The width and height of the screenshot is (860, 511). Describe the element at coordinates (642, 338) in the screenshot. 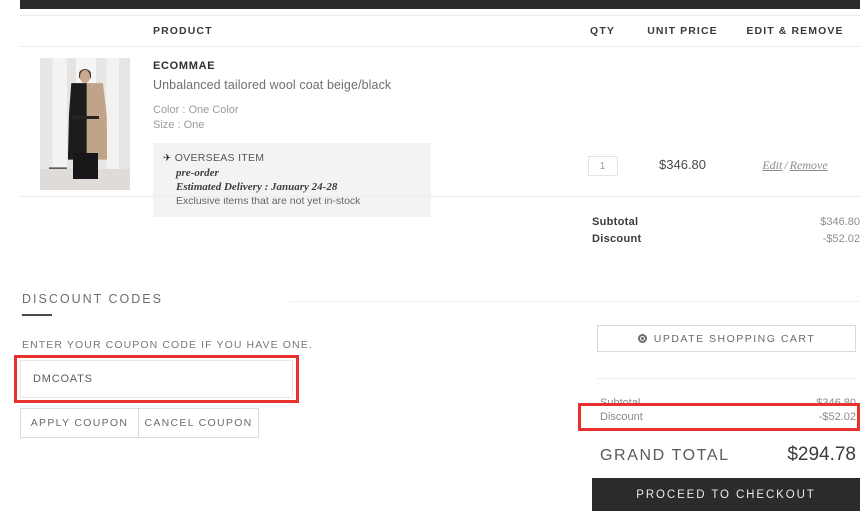

I see `refresh-icon` at that location.